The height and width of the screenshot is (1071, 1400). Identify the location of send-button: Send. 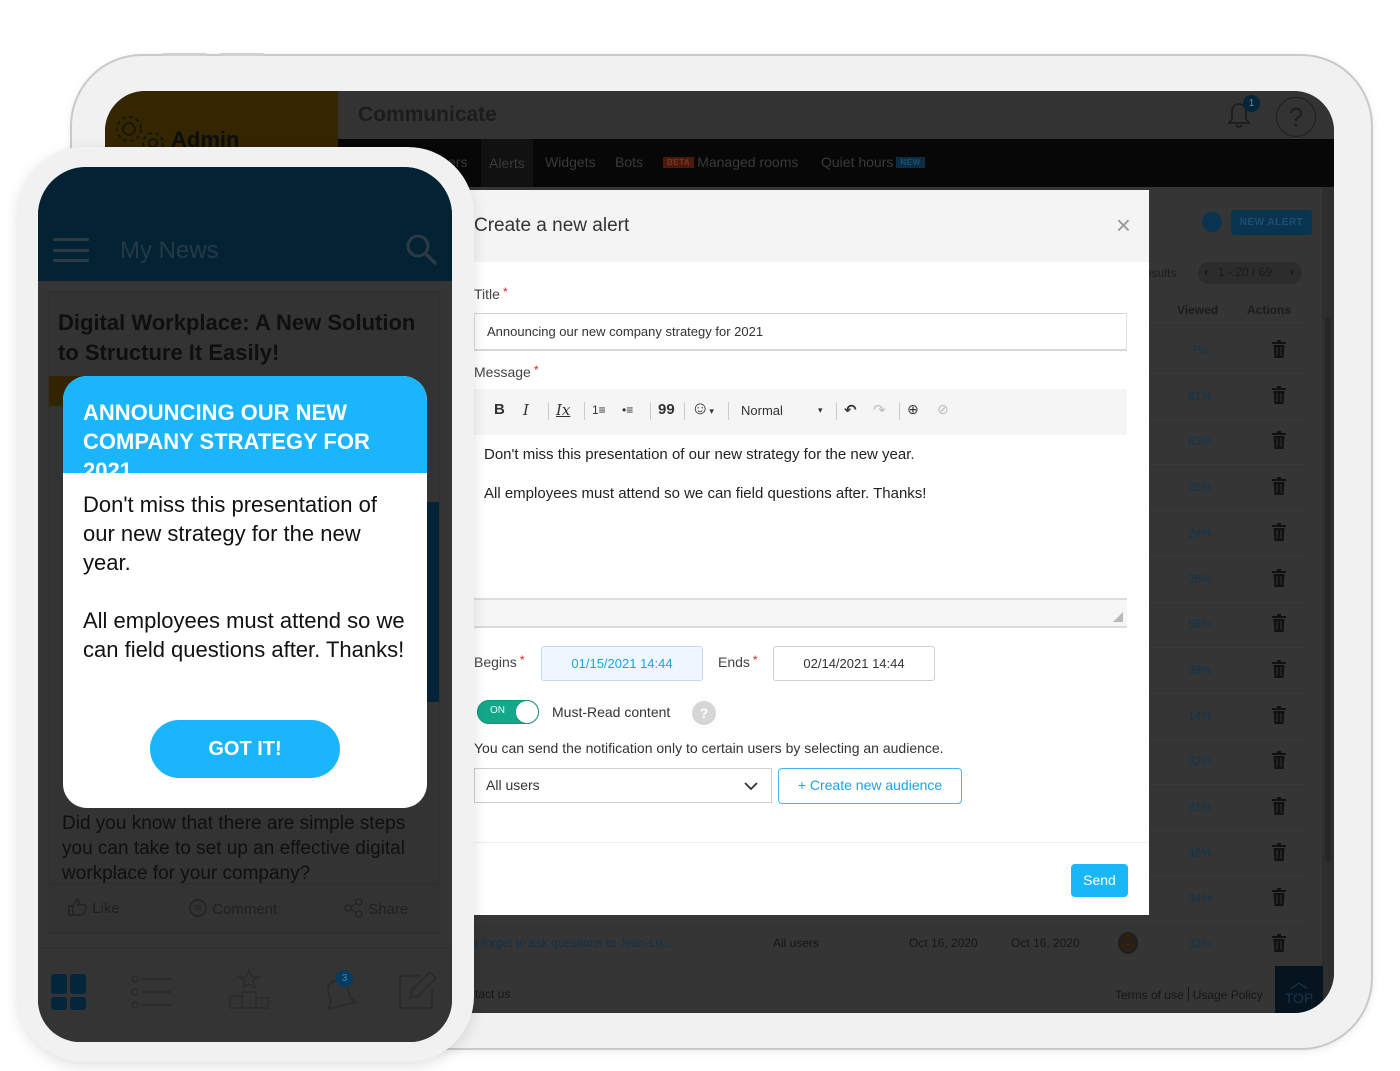
(1099, 880).